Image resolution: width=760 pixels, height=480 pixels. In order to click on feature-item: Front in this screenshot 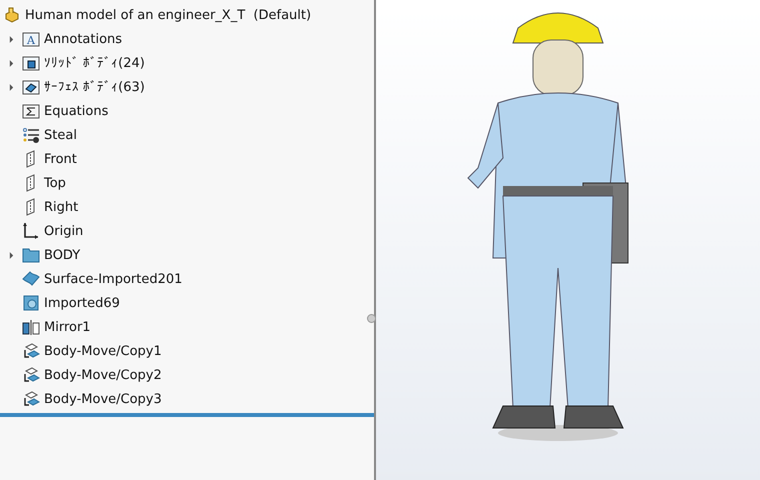, I will do `click(60, 159)`.